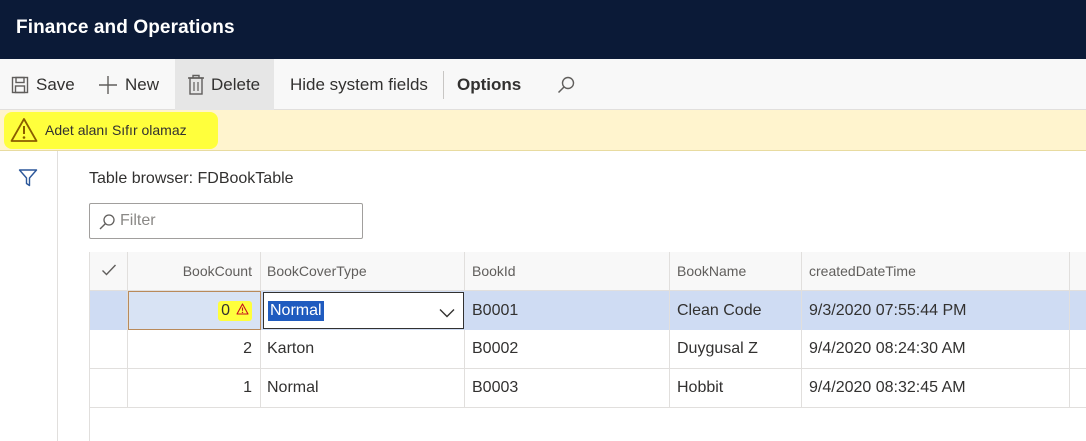 The height and width of the screenshot is (441, 1086). What do you see at coordinates (1078, 271) in the screenshot?
I see `column-header-overflow` at bounding box center [1078, 271].